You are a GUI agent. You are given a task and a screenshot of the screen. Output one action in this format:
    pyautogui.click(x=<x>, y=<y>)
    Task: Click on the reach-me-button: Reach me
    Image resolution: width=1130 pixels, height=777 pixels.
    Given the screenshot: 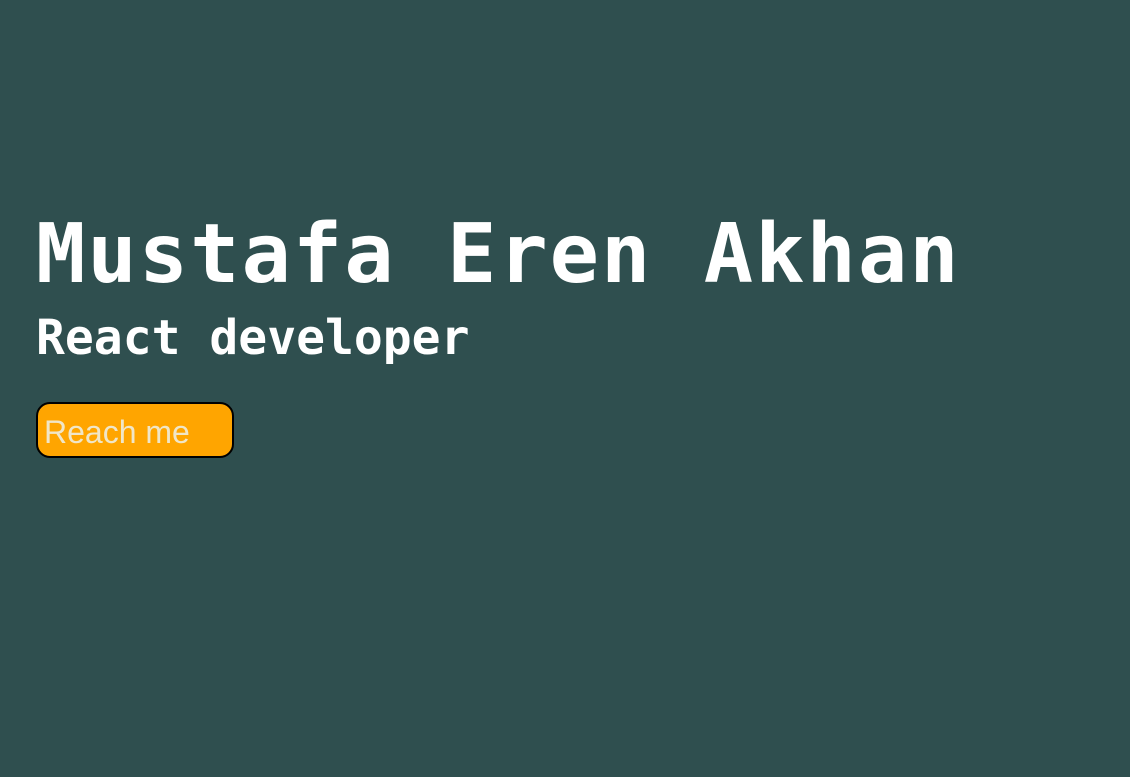 What is the action you would take?
    pyautogui.click(x=135, y=430)
    